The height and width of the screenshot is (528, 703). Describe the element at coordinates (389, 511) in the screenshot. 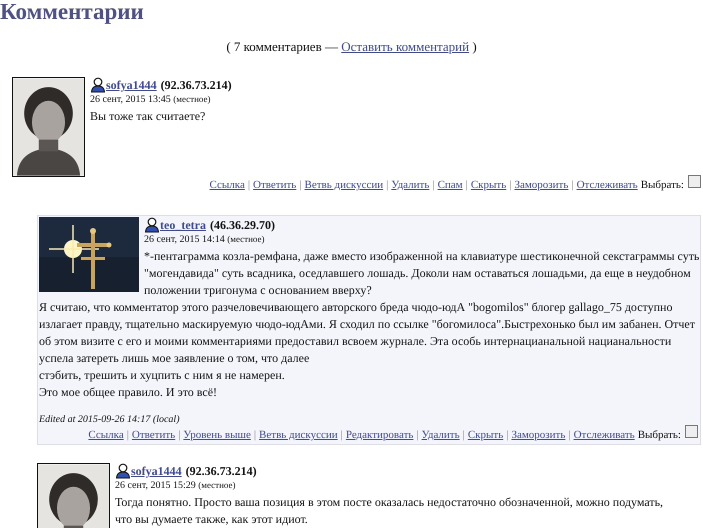

I see `comment-text: Тогда понятно. Просто ваша позиция в этом посте оказалась недостаточно обозначенной, можно подумать, что вы думаете также, как этот идиот.` at that location.